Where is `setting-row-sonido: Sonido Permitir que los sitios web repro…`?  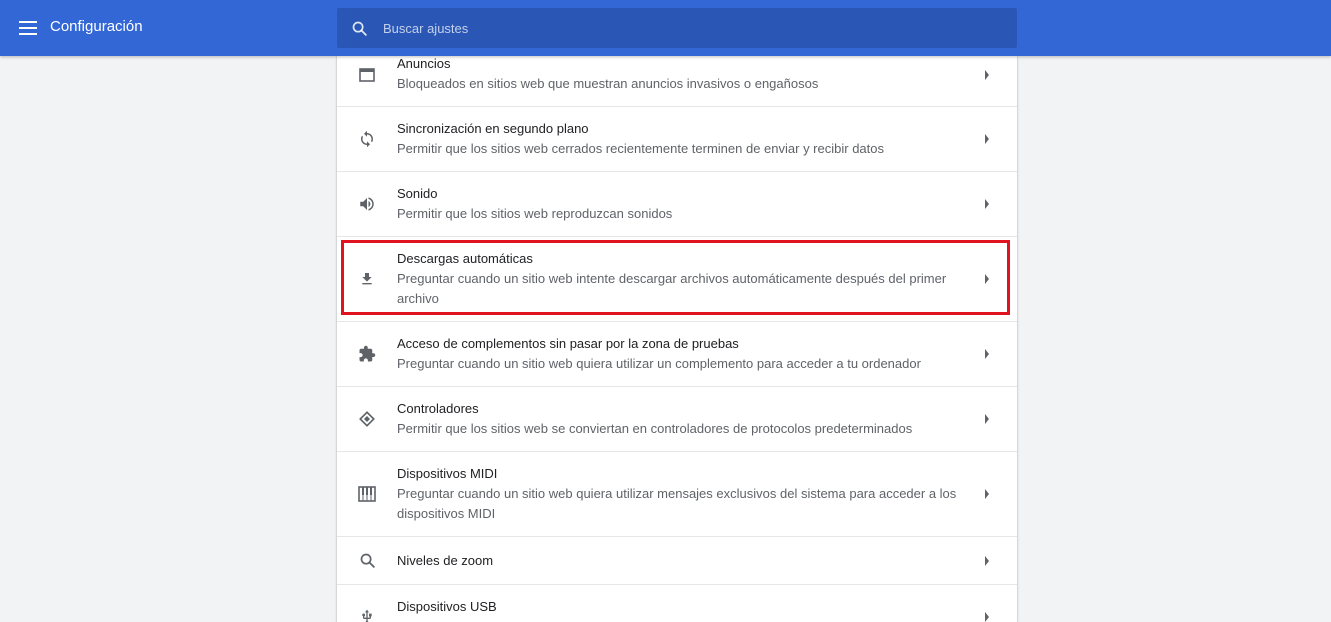 setting-row-sonido: Sonido Permitir que los sitios web repro… is located at coordinates (677, 204).